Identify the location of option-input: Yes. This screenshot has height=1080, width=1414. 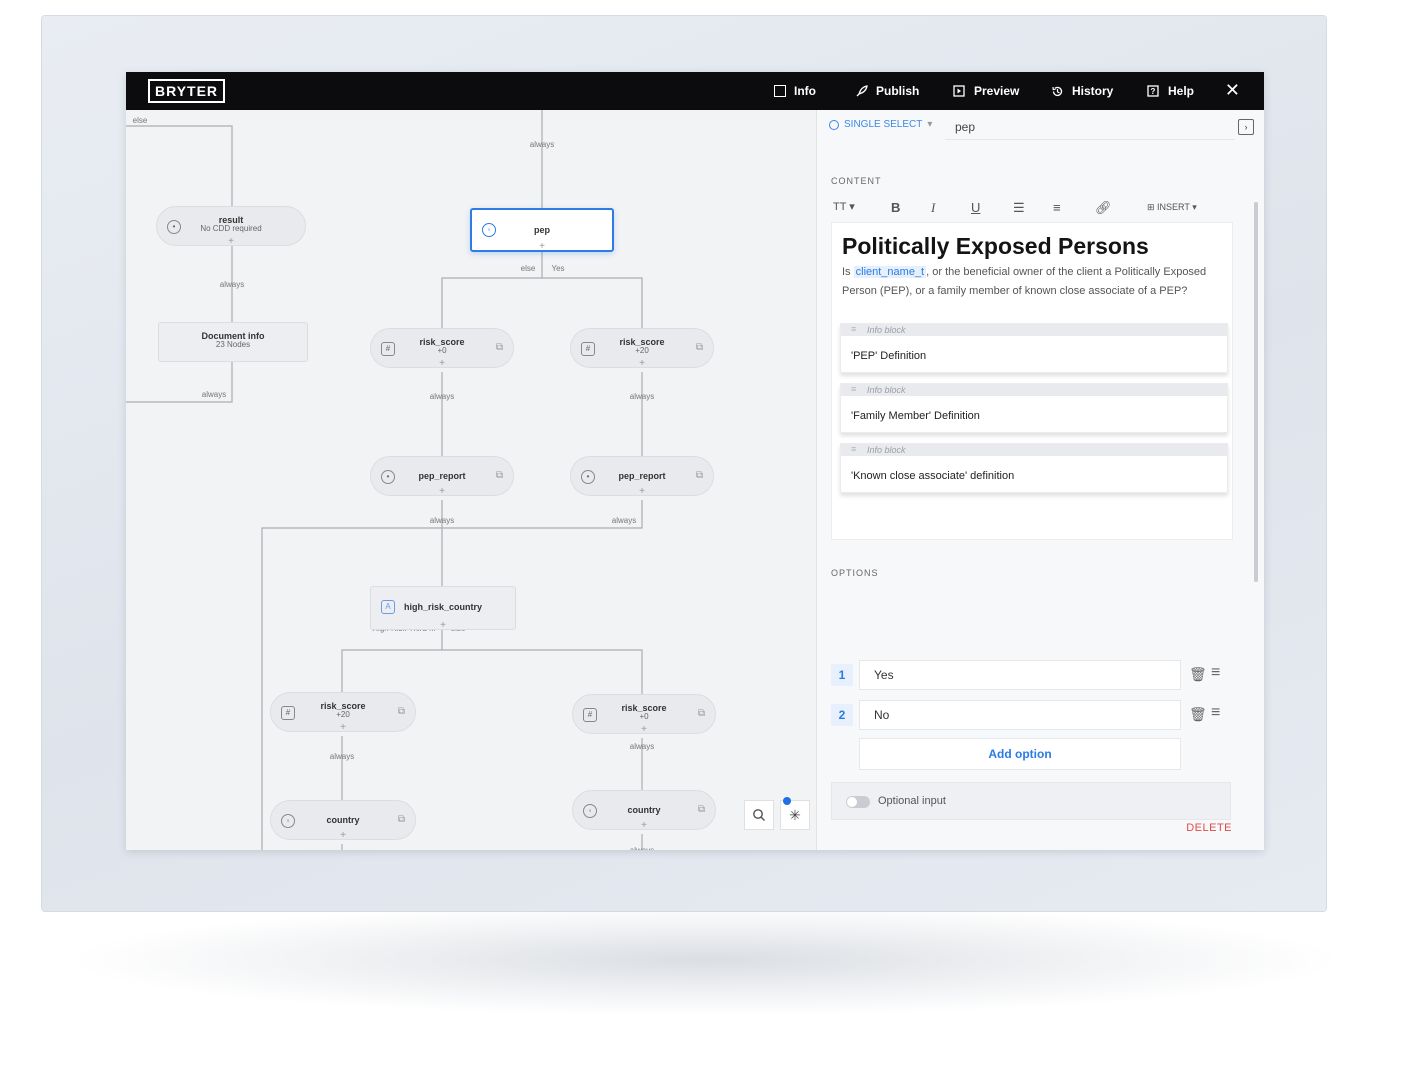
(1020, 675).